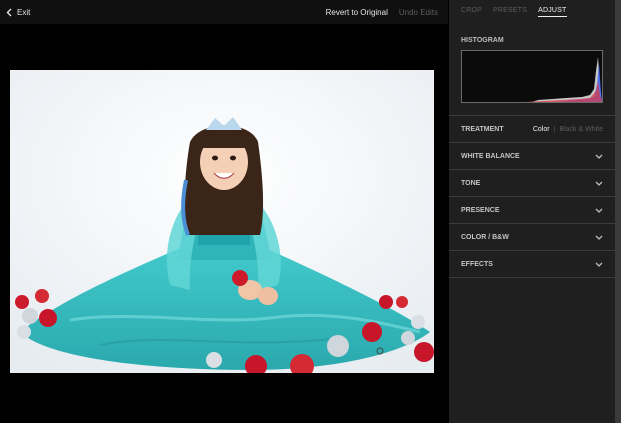 This screenshot has width=621, height=423. Describe the element at coordinates (490, 156) in the screenshot. I see `section-label: WHITE BALANCE` at that location.